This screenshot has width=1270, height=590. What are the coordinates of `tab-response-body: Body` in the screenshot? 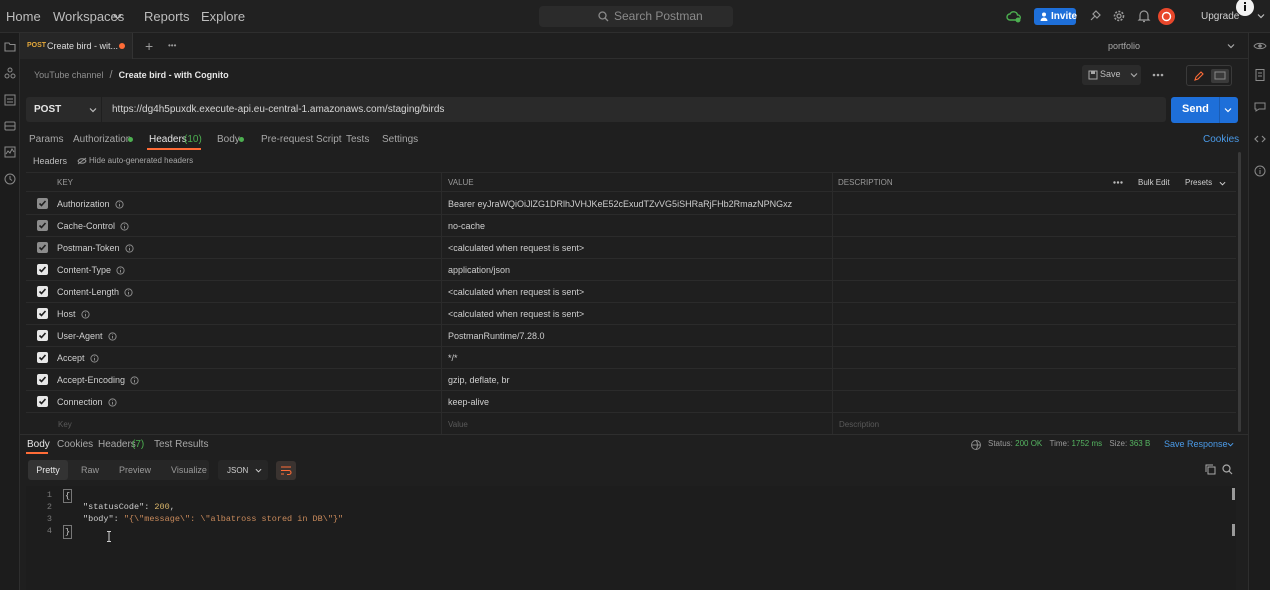 It's located at (38, 444).